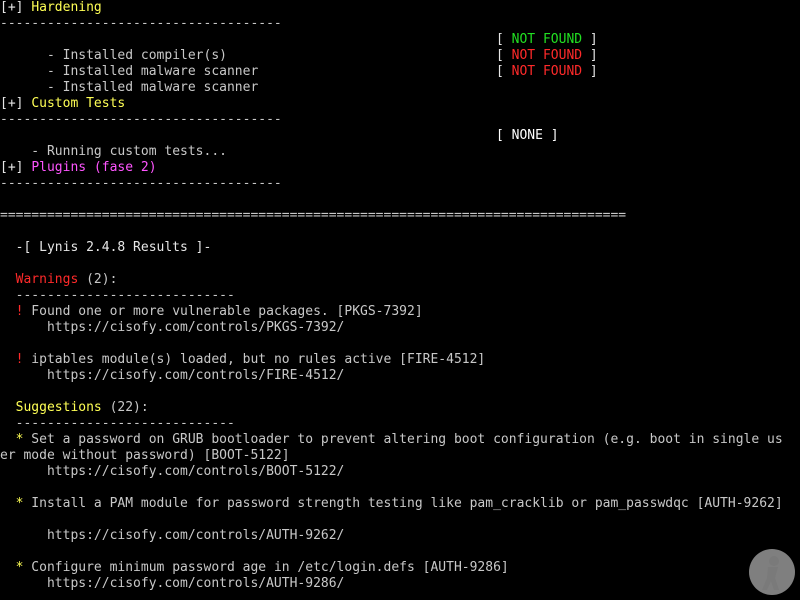 This screenshot has height=600, width=800. What do you see at coordinates (172, 583) in the screenshot?
I see `suggestion-link: https://cisofy.com/controls/AUTH-9286/` at bounding box center [172, 583].